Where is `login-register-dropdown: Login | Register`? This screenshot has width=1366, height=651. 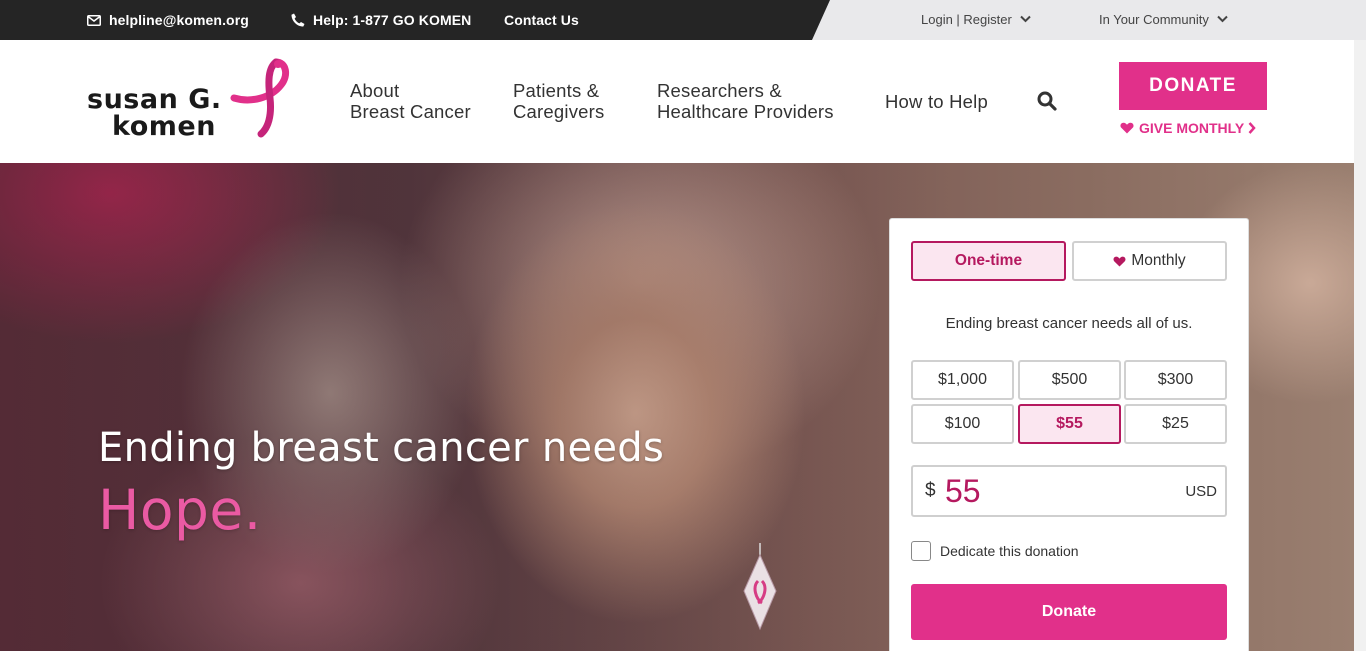
login-register-dropdown: Login | Register is located at coordinates (976, 19).